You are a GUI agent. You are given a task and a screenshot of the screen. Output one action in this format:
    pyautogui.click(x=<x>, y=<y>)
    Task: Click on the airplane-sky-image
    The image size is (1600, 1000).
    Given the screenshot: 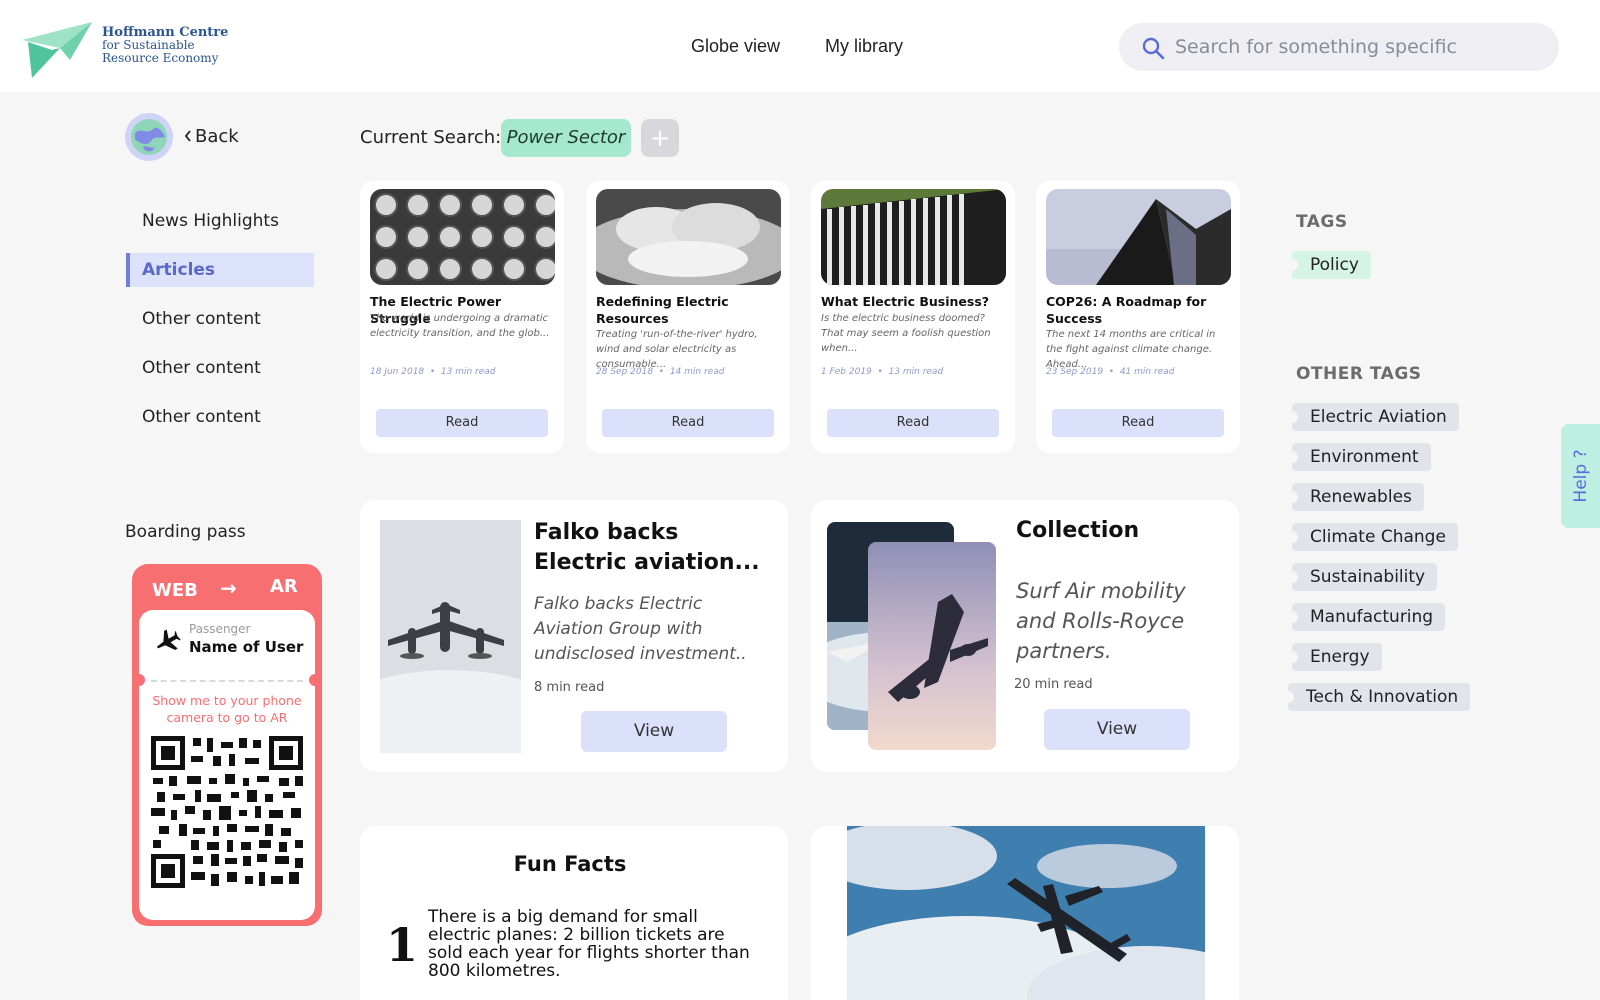 What is the action you would take?
    pyautogui.click(x=1026, y=913)
    